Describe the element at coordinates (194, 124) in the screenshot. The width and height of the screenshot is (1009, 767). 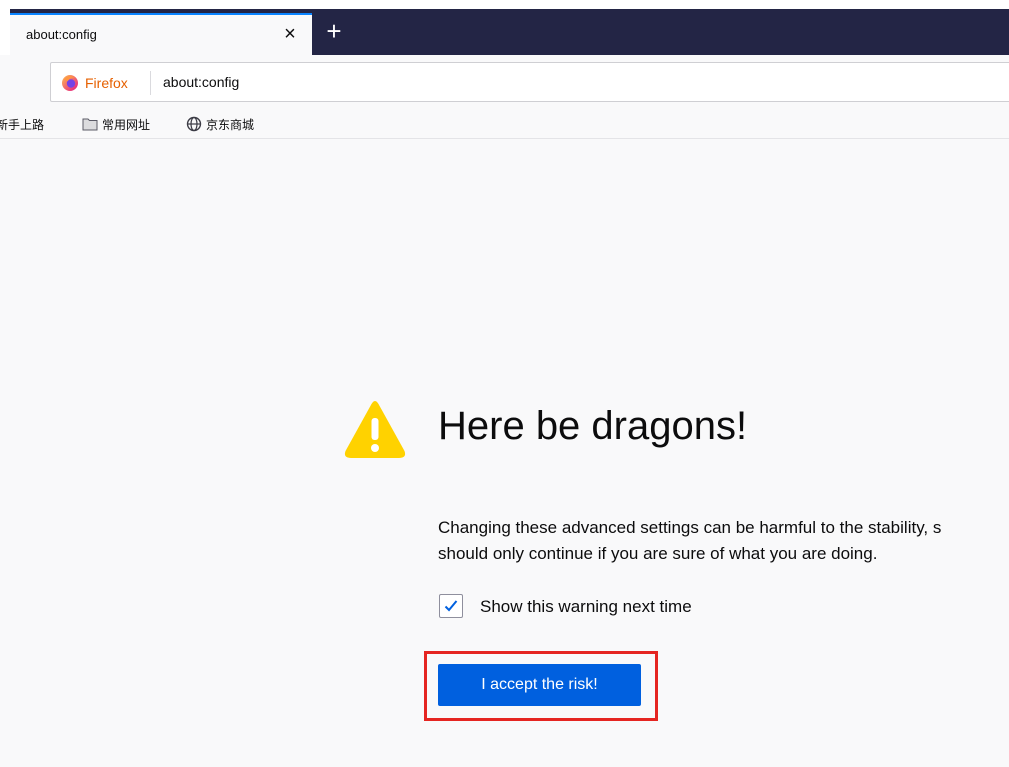
I see `globe-icon` at that location.